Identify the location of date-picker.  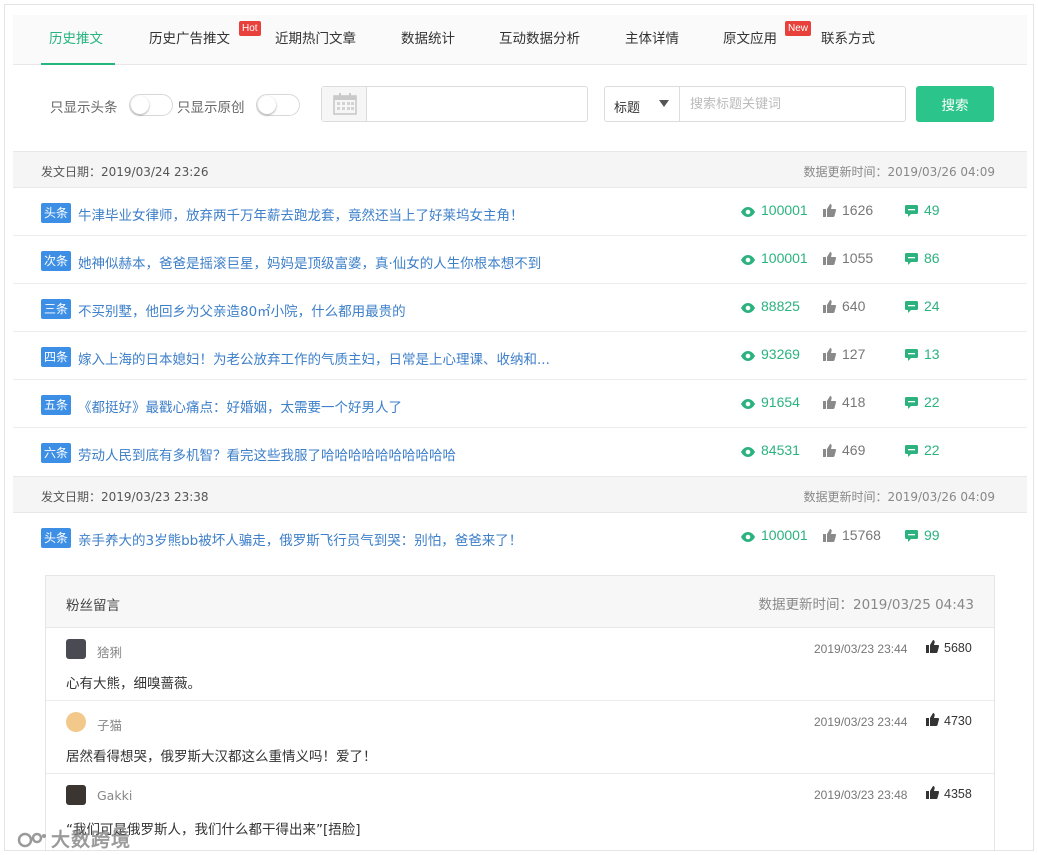
(454, 104).